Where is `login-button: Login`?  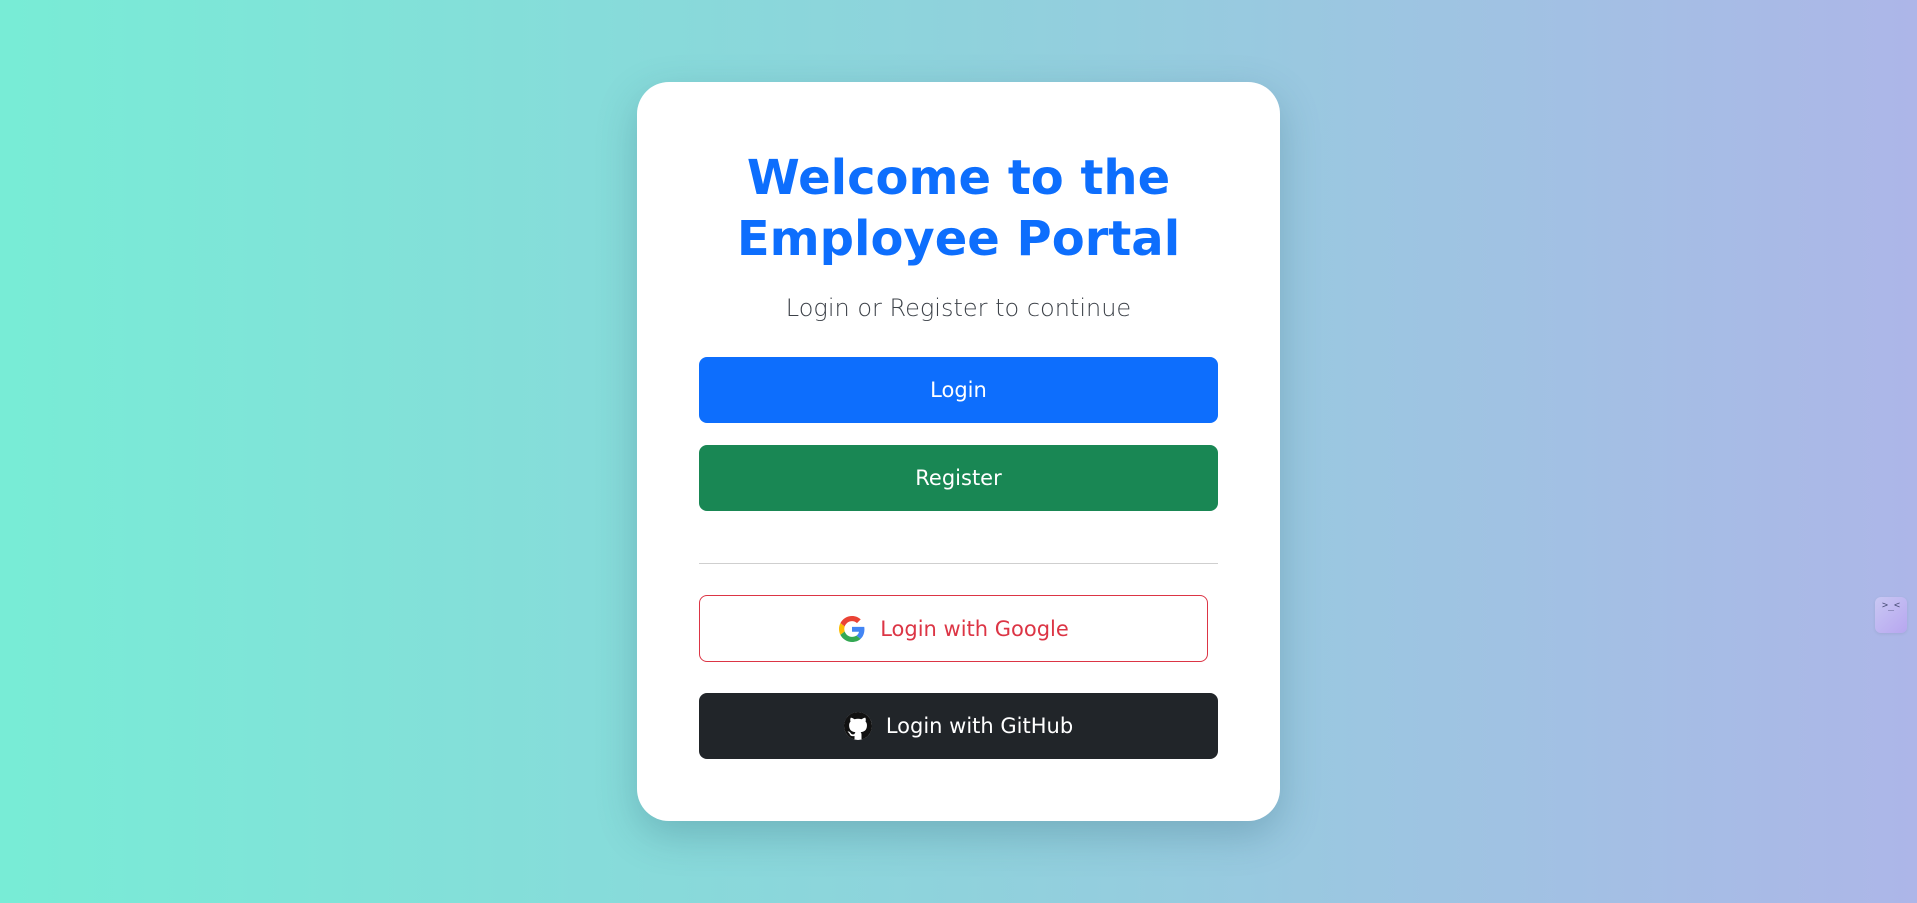
login-button: Login is located at coordinates (958, 390).